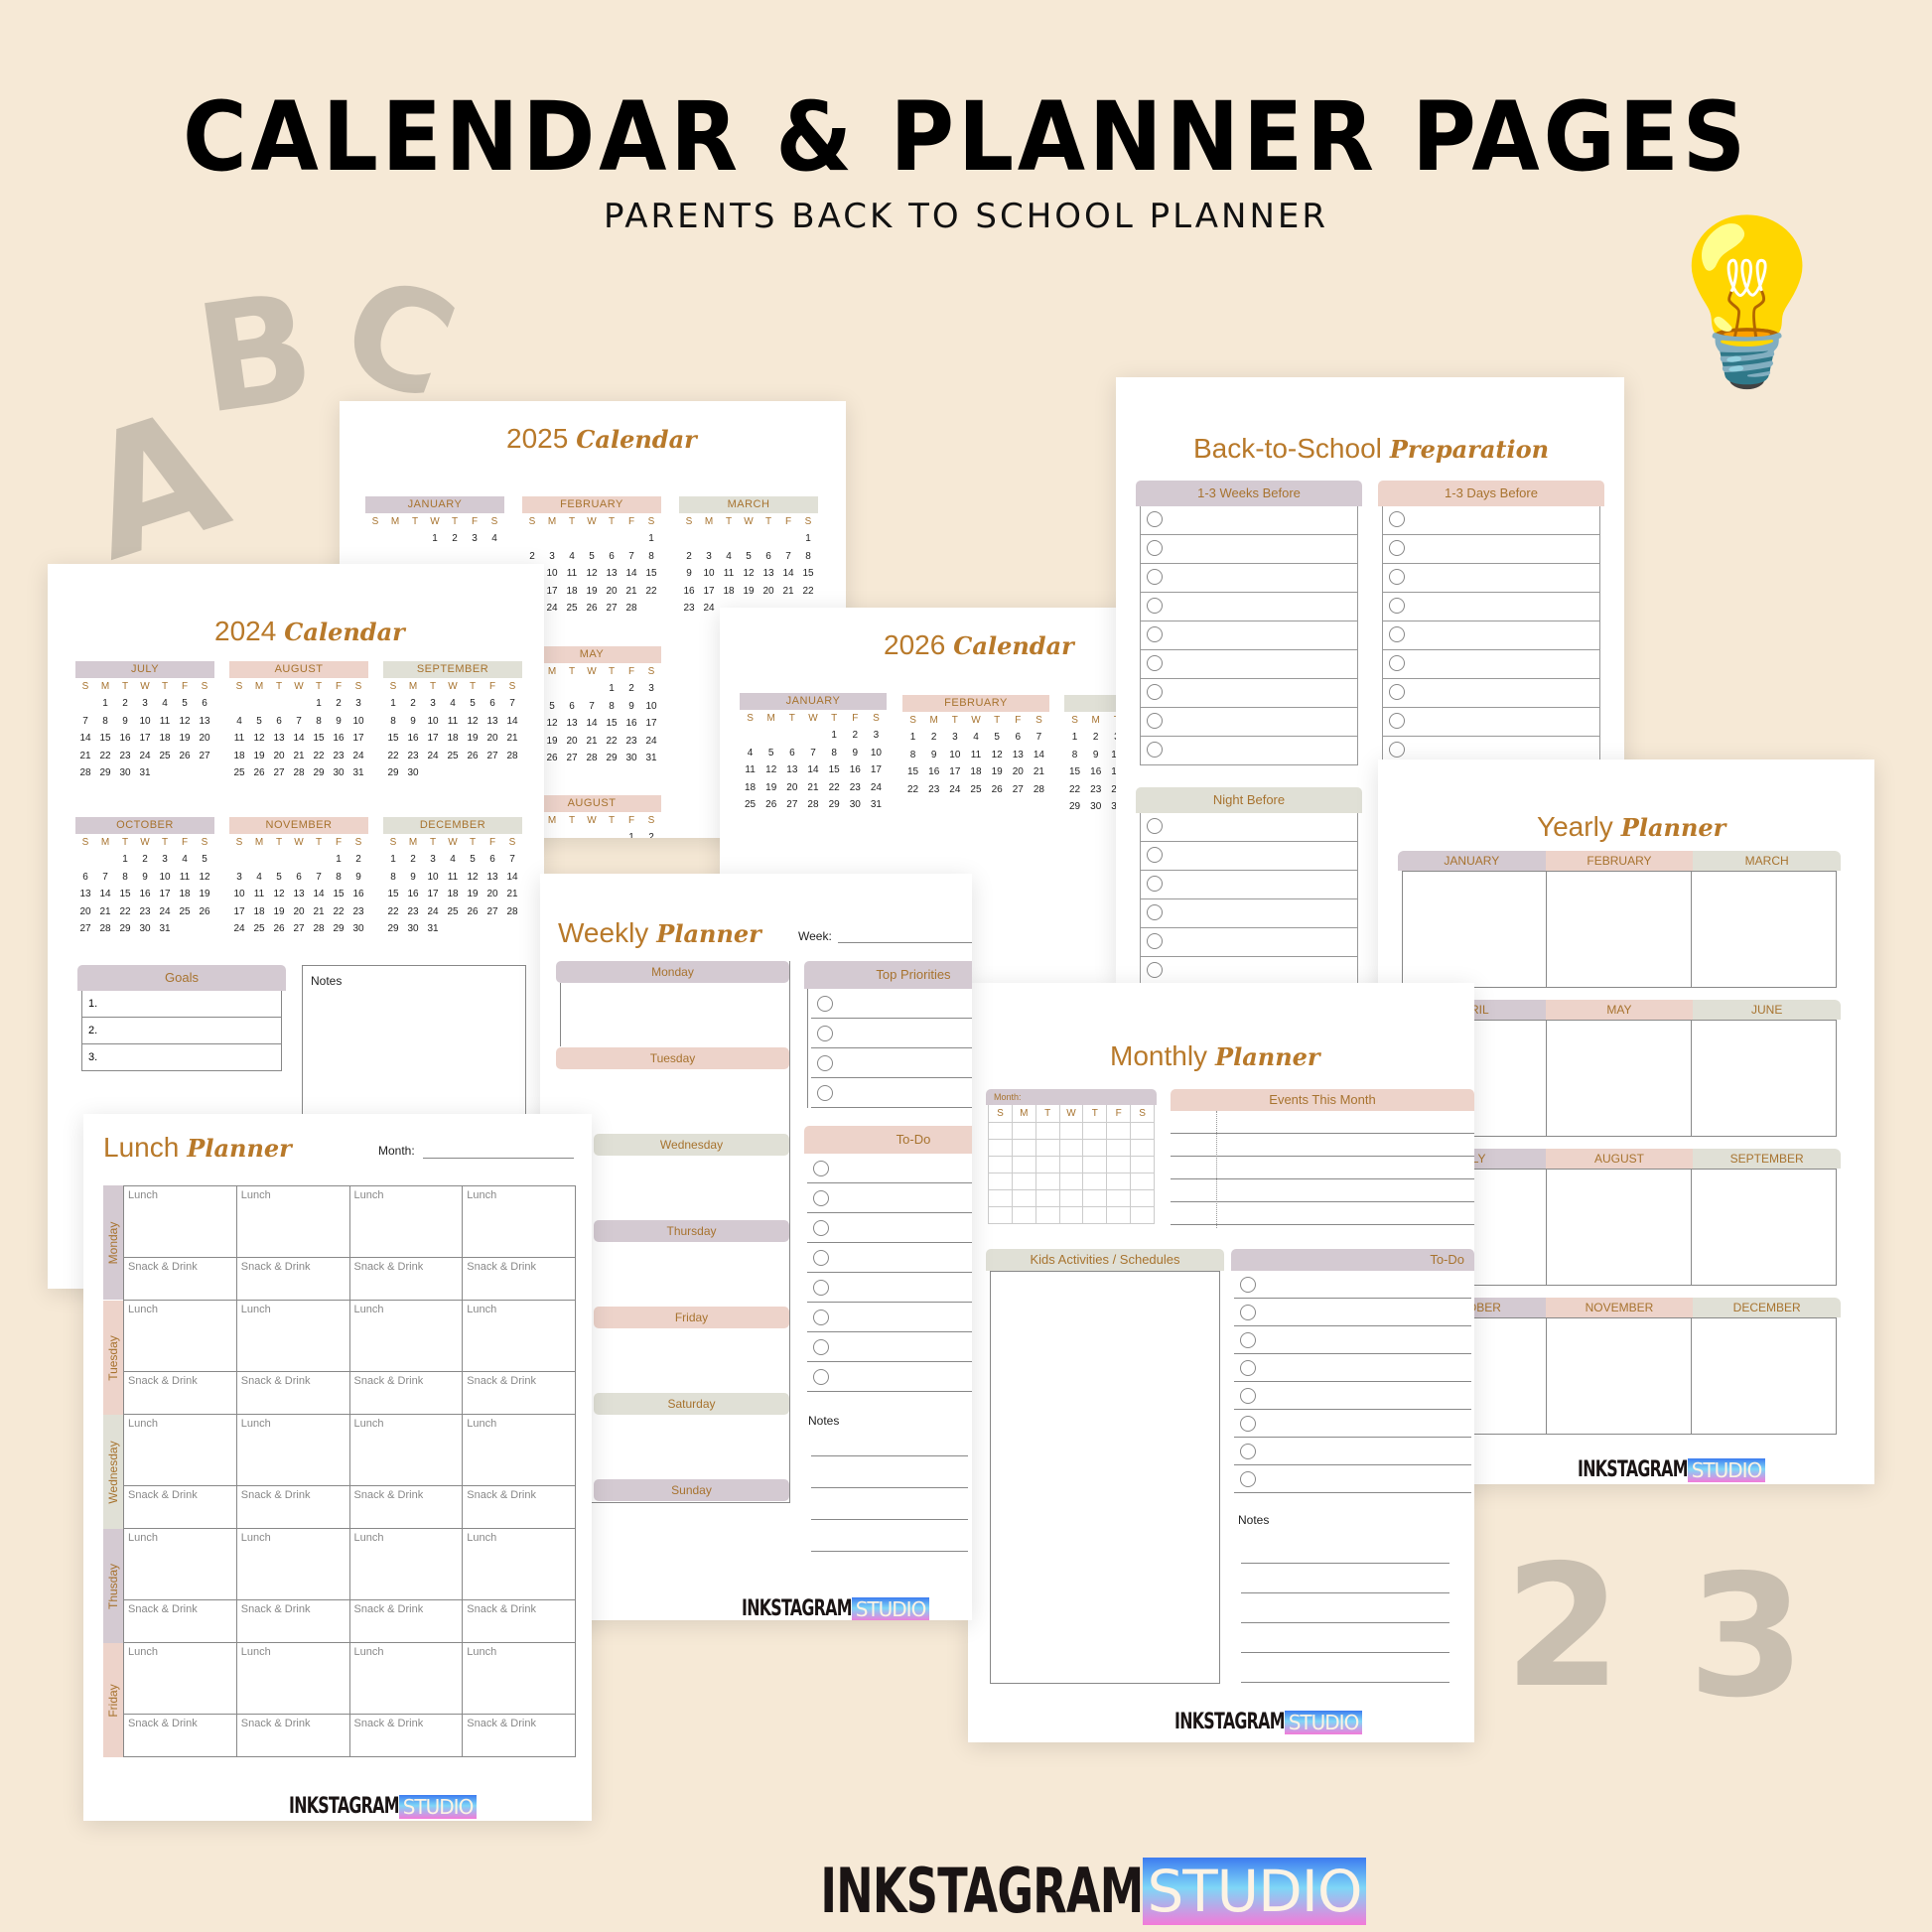 This screenshot has width=1932, height=1932. What do you see at coordinates (499, 1159) in the screenshot?
I see `month-input` at bounding box center [499, 1159].